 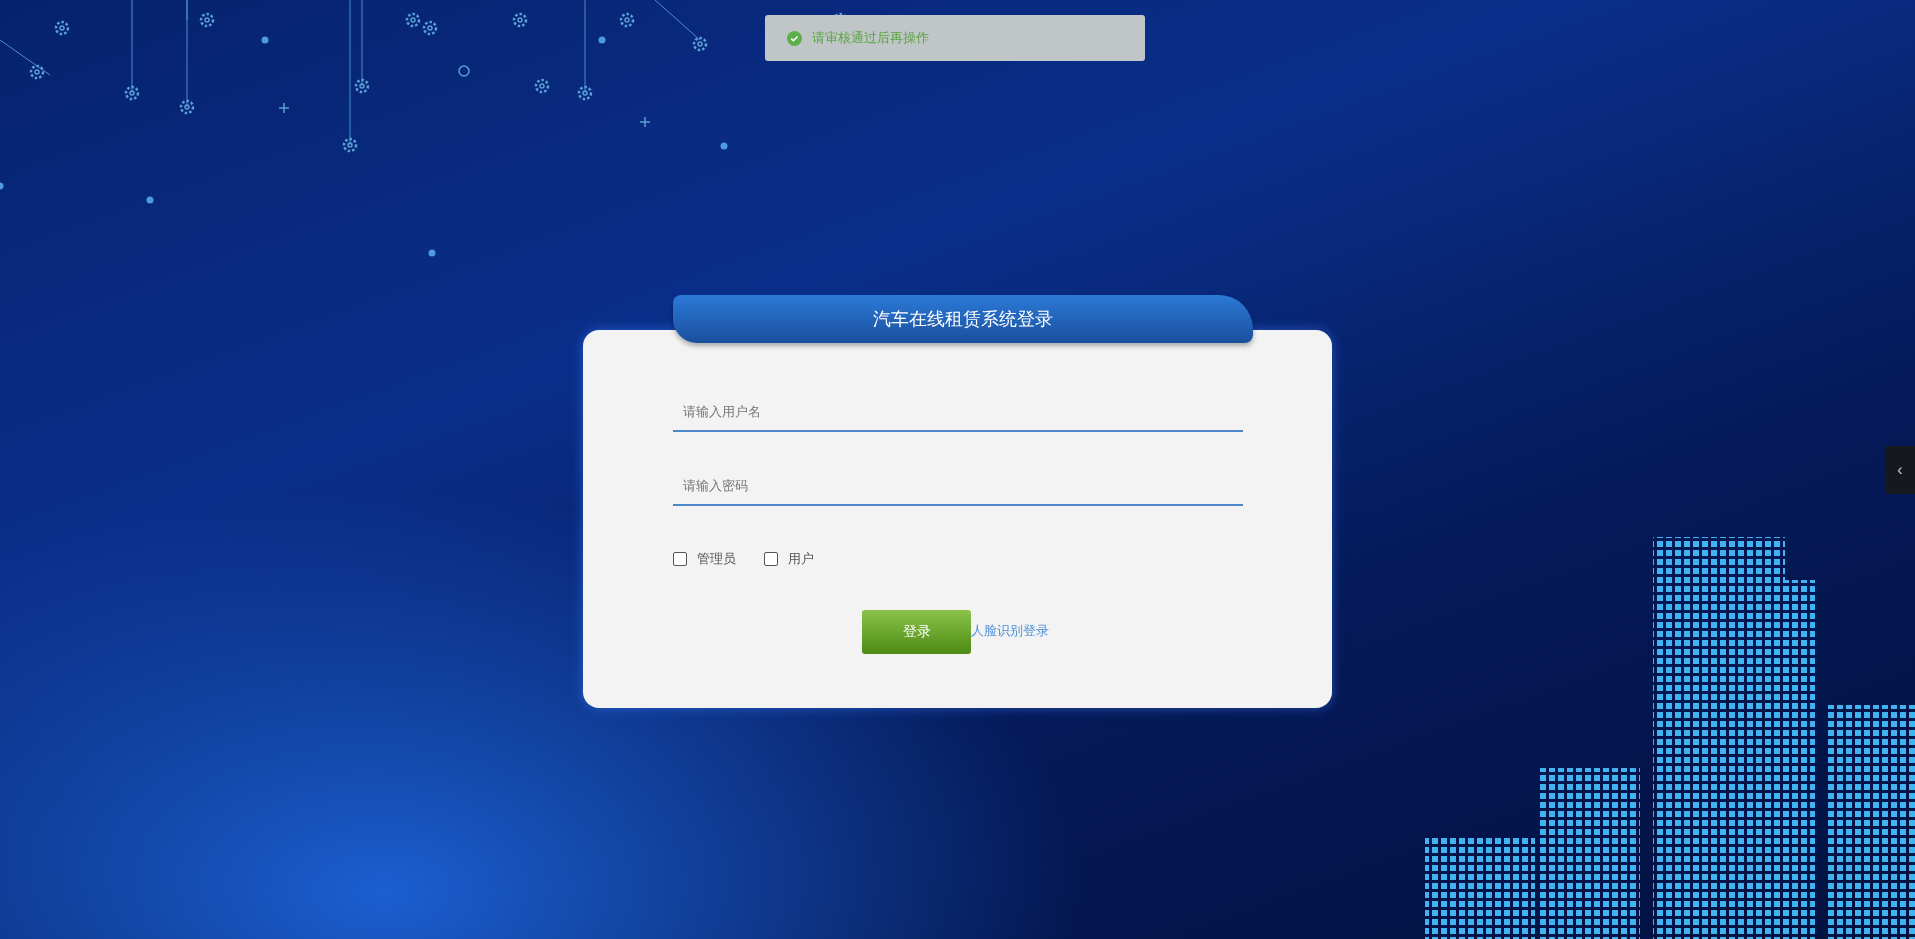 What do you see at coordinates (1900, 470) in the screenshot?
I see `side-panel-toggle: ‹` at bounding box center [1900, 470].